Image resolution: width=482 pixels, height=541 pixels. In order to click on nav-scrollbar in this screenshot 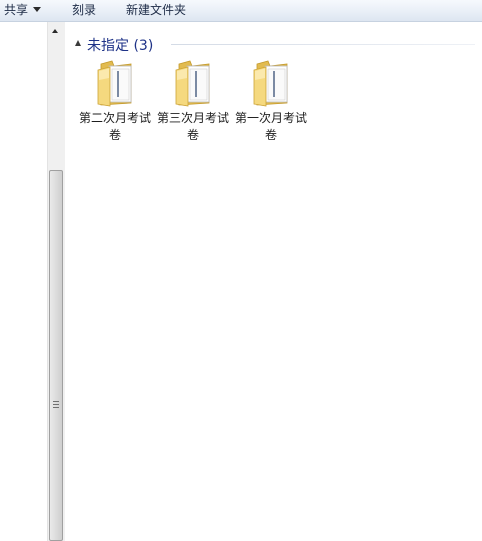, I will do `click(55, 281)`.